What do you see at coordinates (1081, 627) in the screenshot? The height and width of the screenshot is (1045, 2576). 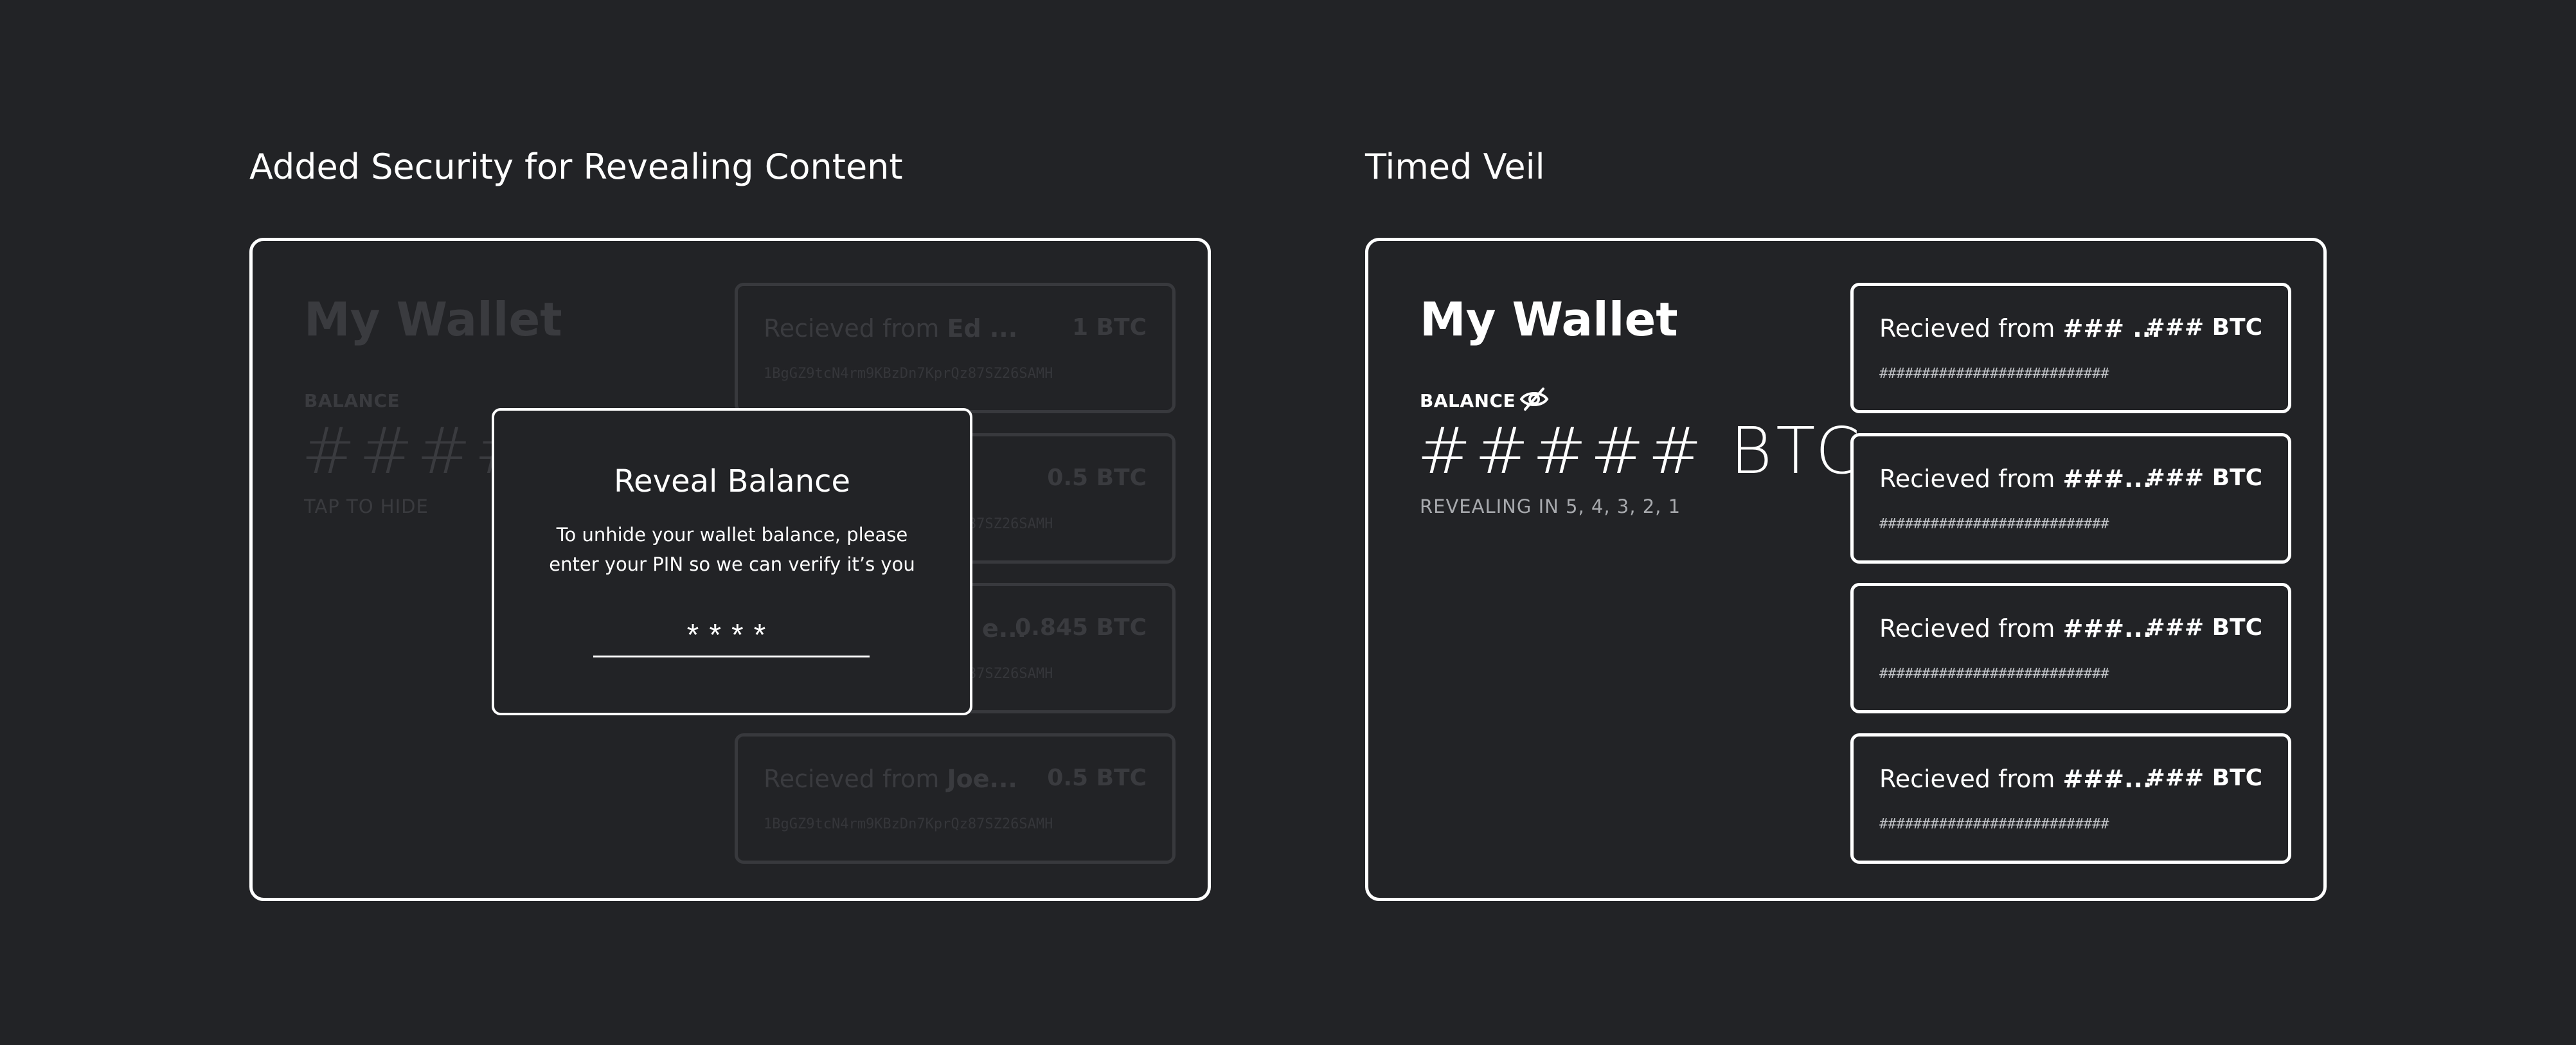 I see `transaction-amount: 0.845 BTC` at bounding box center [1081, 627].